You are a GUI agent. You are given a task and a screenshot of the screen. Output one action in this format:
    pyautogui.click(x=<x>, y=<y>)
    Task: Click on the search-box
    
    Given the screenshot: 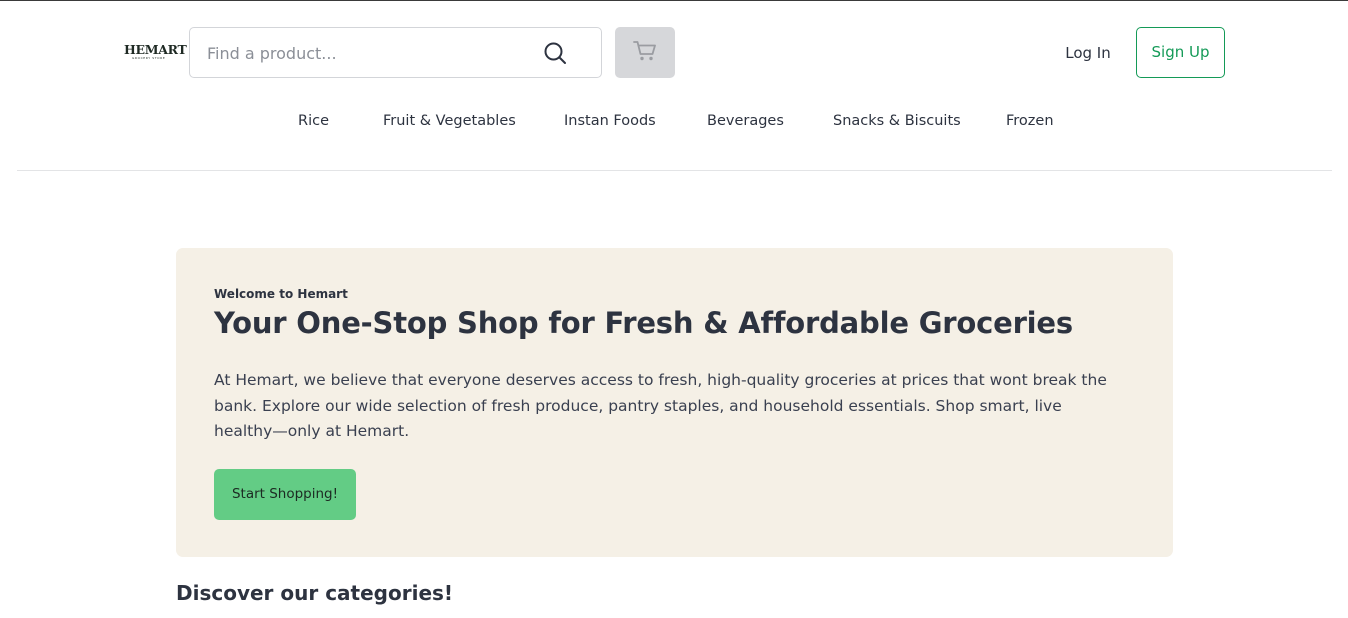 What is the action you would take?
    pyautogui.click(x=395, y=52)
    